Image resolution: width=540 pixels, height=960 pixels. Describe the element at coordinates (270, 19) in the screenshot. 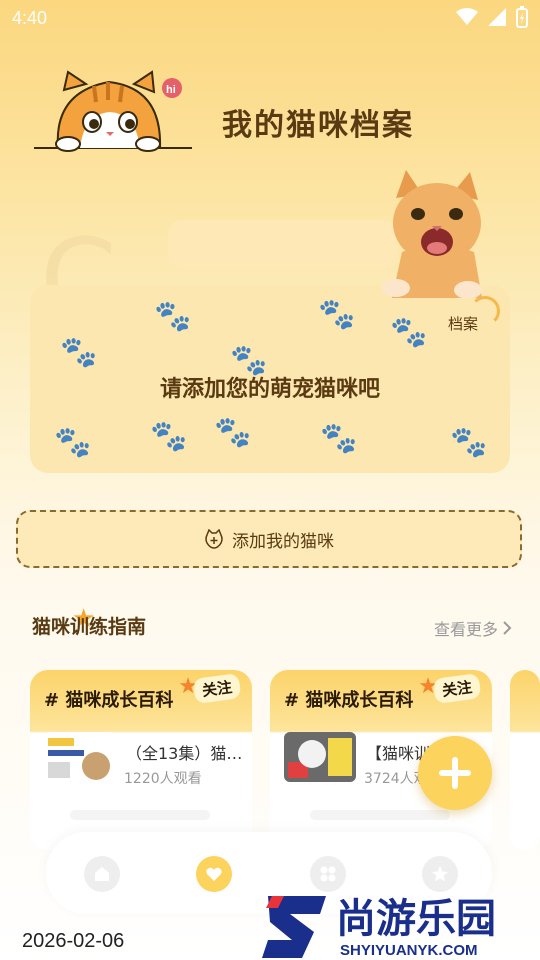

I see `status-bar: 4:40` at that location.